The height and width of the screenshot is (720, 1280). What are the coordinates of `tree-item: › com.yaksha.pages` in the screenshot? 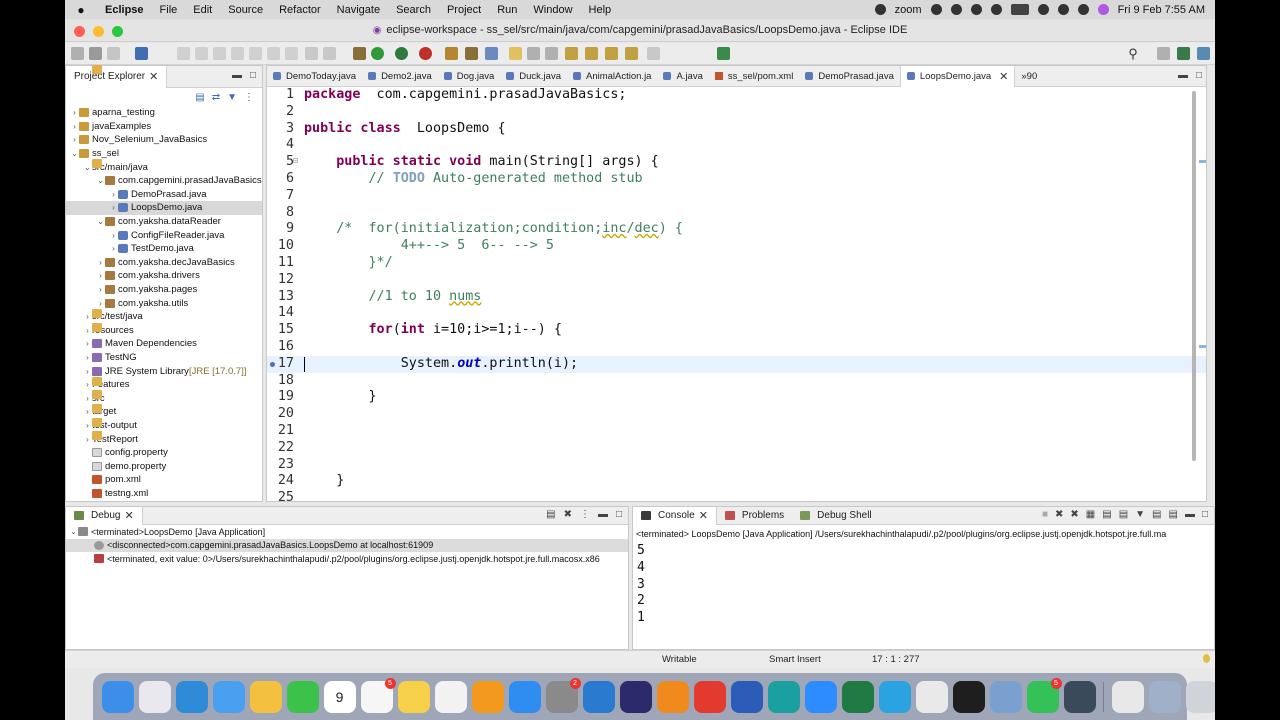 It's located at (164, 290).